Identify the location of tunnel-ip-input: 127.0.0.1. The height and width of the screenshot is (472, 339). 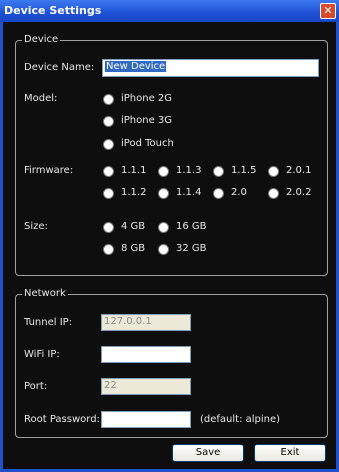
(146, 322).